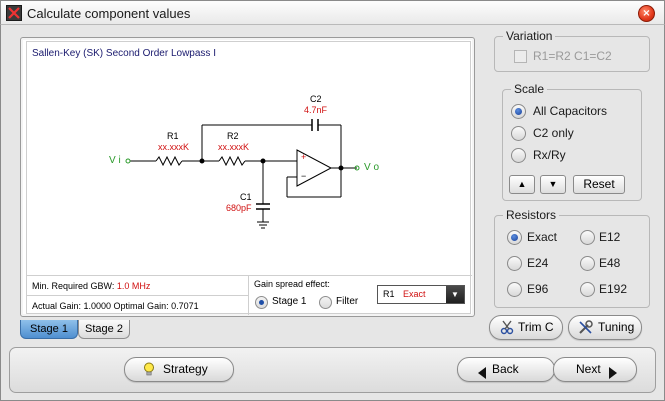 The image size is (665, 401). What do you see at coordinates (536, 327) in the screenshot?
I see `trim-c-label: Trim C` at bounding box center [536, 327].